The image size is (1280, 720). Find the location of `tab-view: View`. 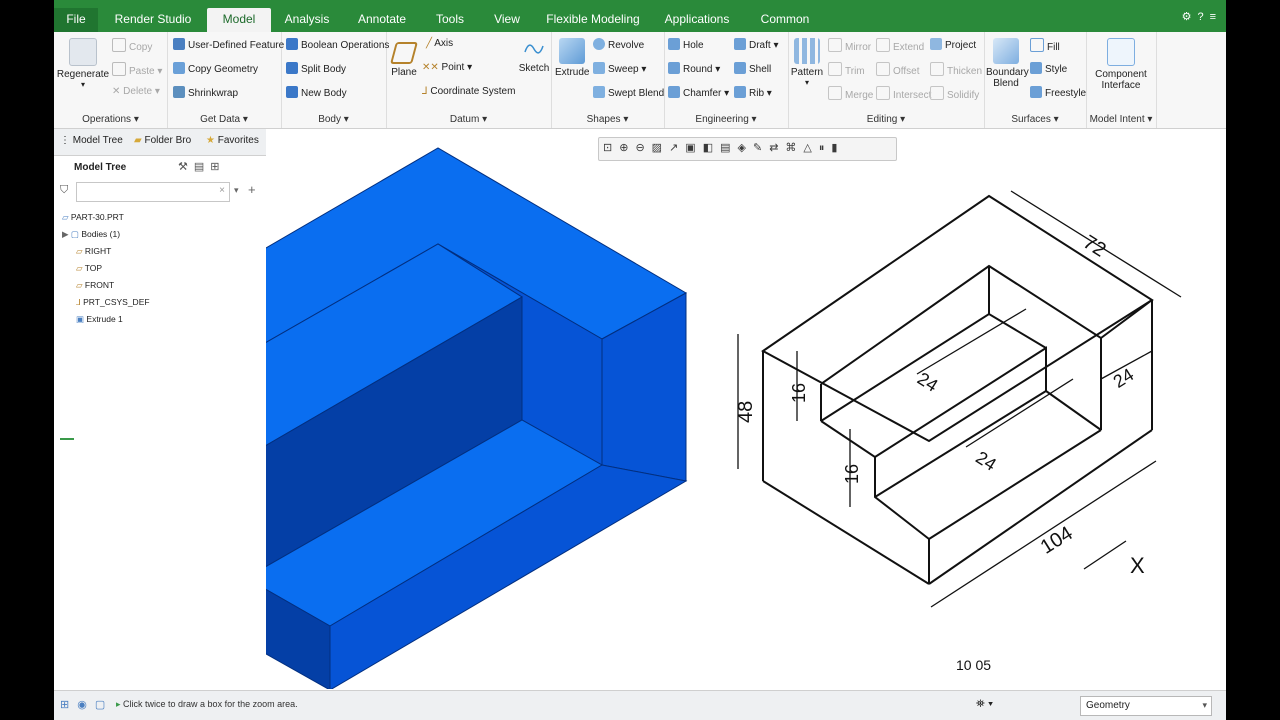

tab-view: View is located at coordinates (507, 20).